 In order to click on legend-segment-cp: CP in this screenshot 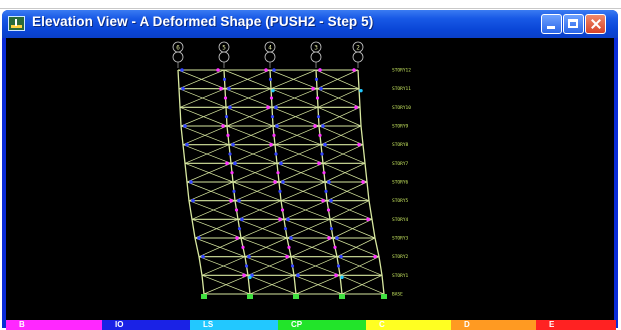, I will do `click(322, 325)`.